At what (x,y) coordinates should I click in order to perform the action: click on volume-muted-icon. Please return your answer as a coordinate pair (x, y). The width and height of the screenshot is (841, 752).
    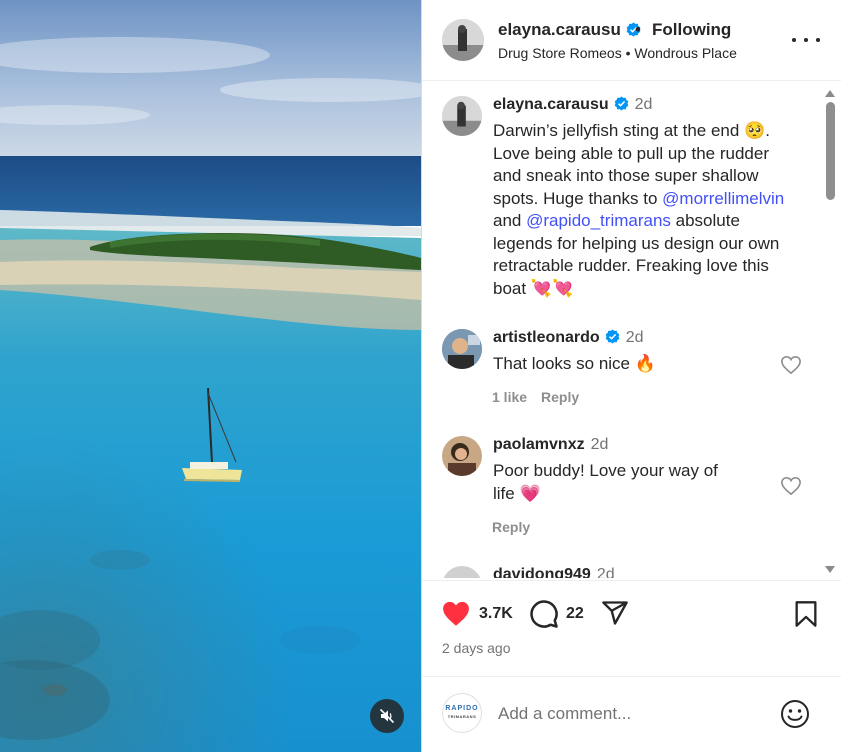
    Looking at the image, I should click on (387, 716).